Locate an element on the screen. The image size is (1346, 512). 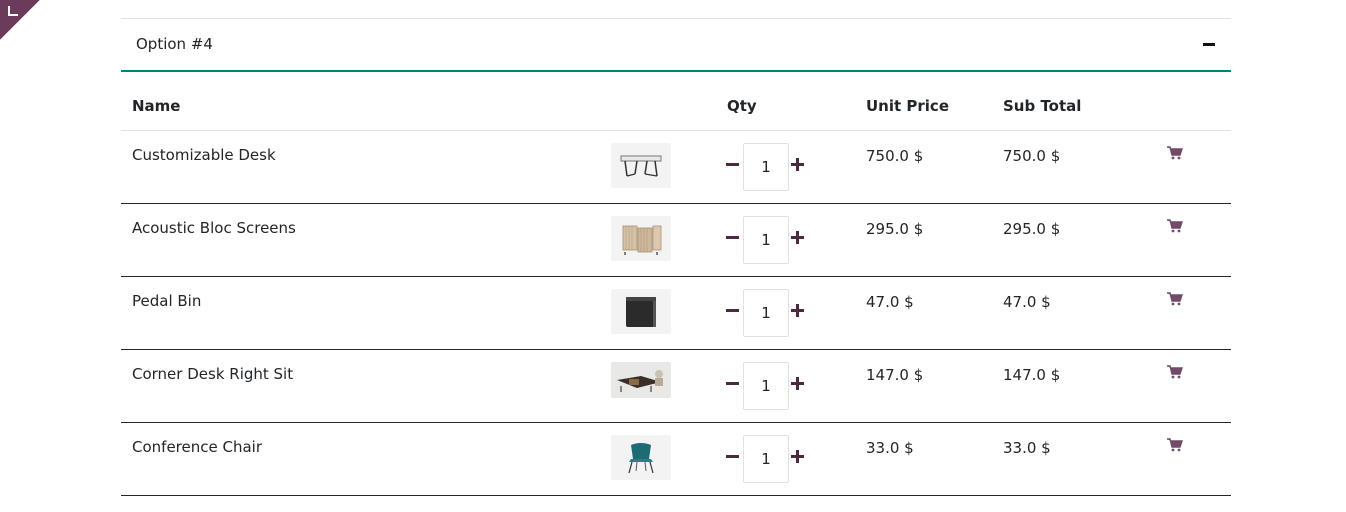
sub-total: 750.0 $ is located at coordinates (1032, 156).